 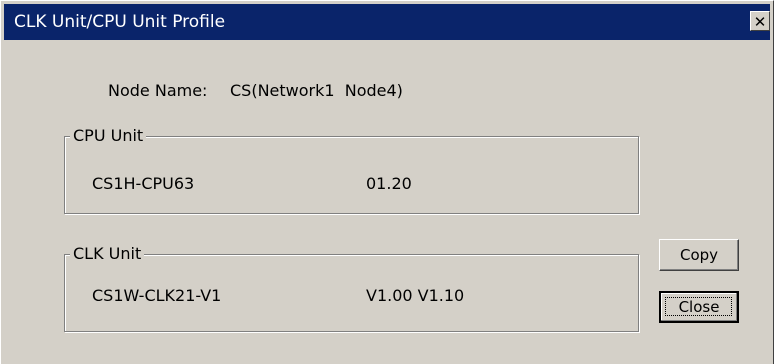 I want to click on node-name-label: Node Name:, so click(x=158, y=90).